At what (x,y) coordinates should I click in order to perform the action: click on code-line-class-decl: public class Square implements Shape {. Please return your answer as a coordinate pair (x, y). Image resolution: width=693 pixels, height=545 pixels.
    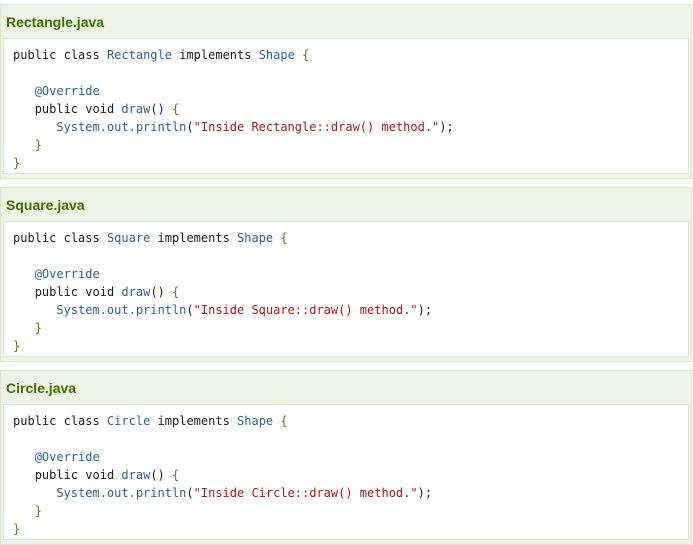
    Looking at the image, I should click on (150, 238).